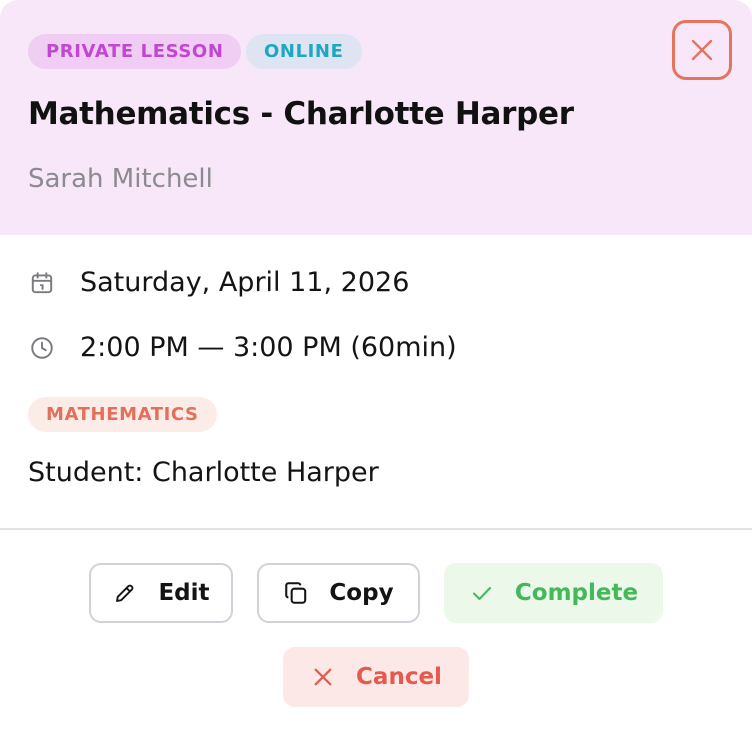  I want to click on cancel-label: Cancel, so click(399, 677).